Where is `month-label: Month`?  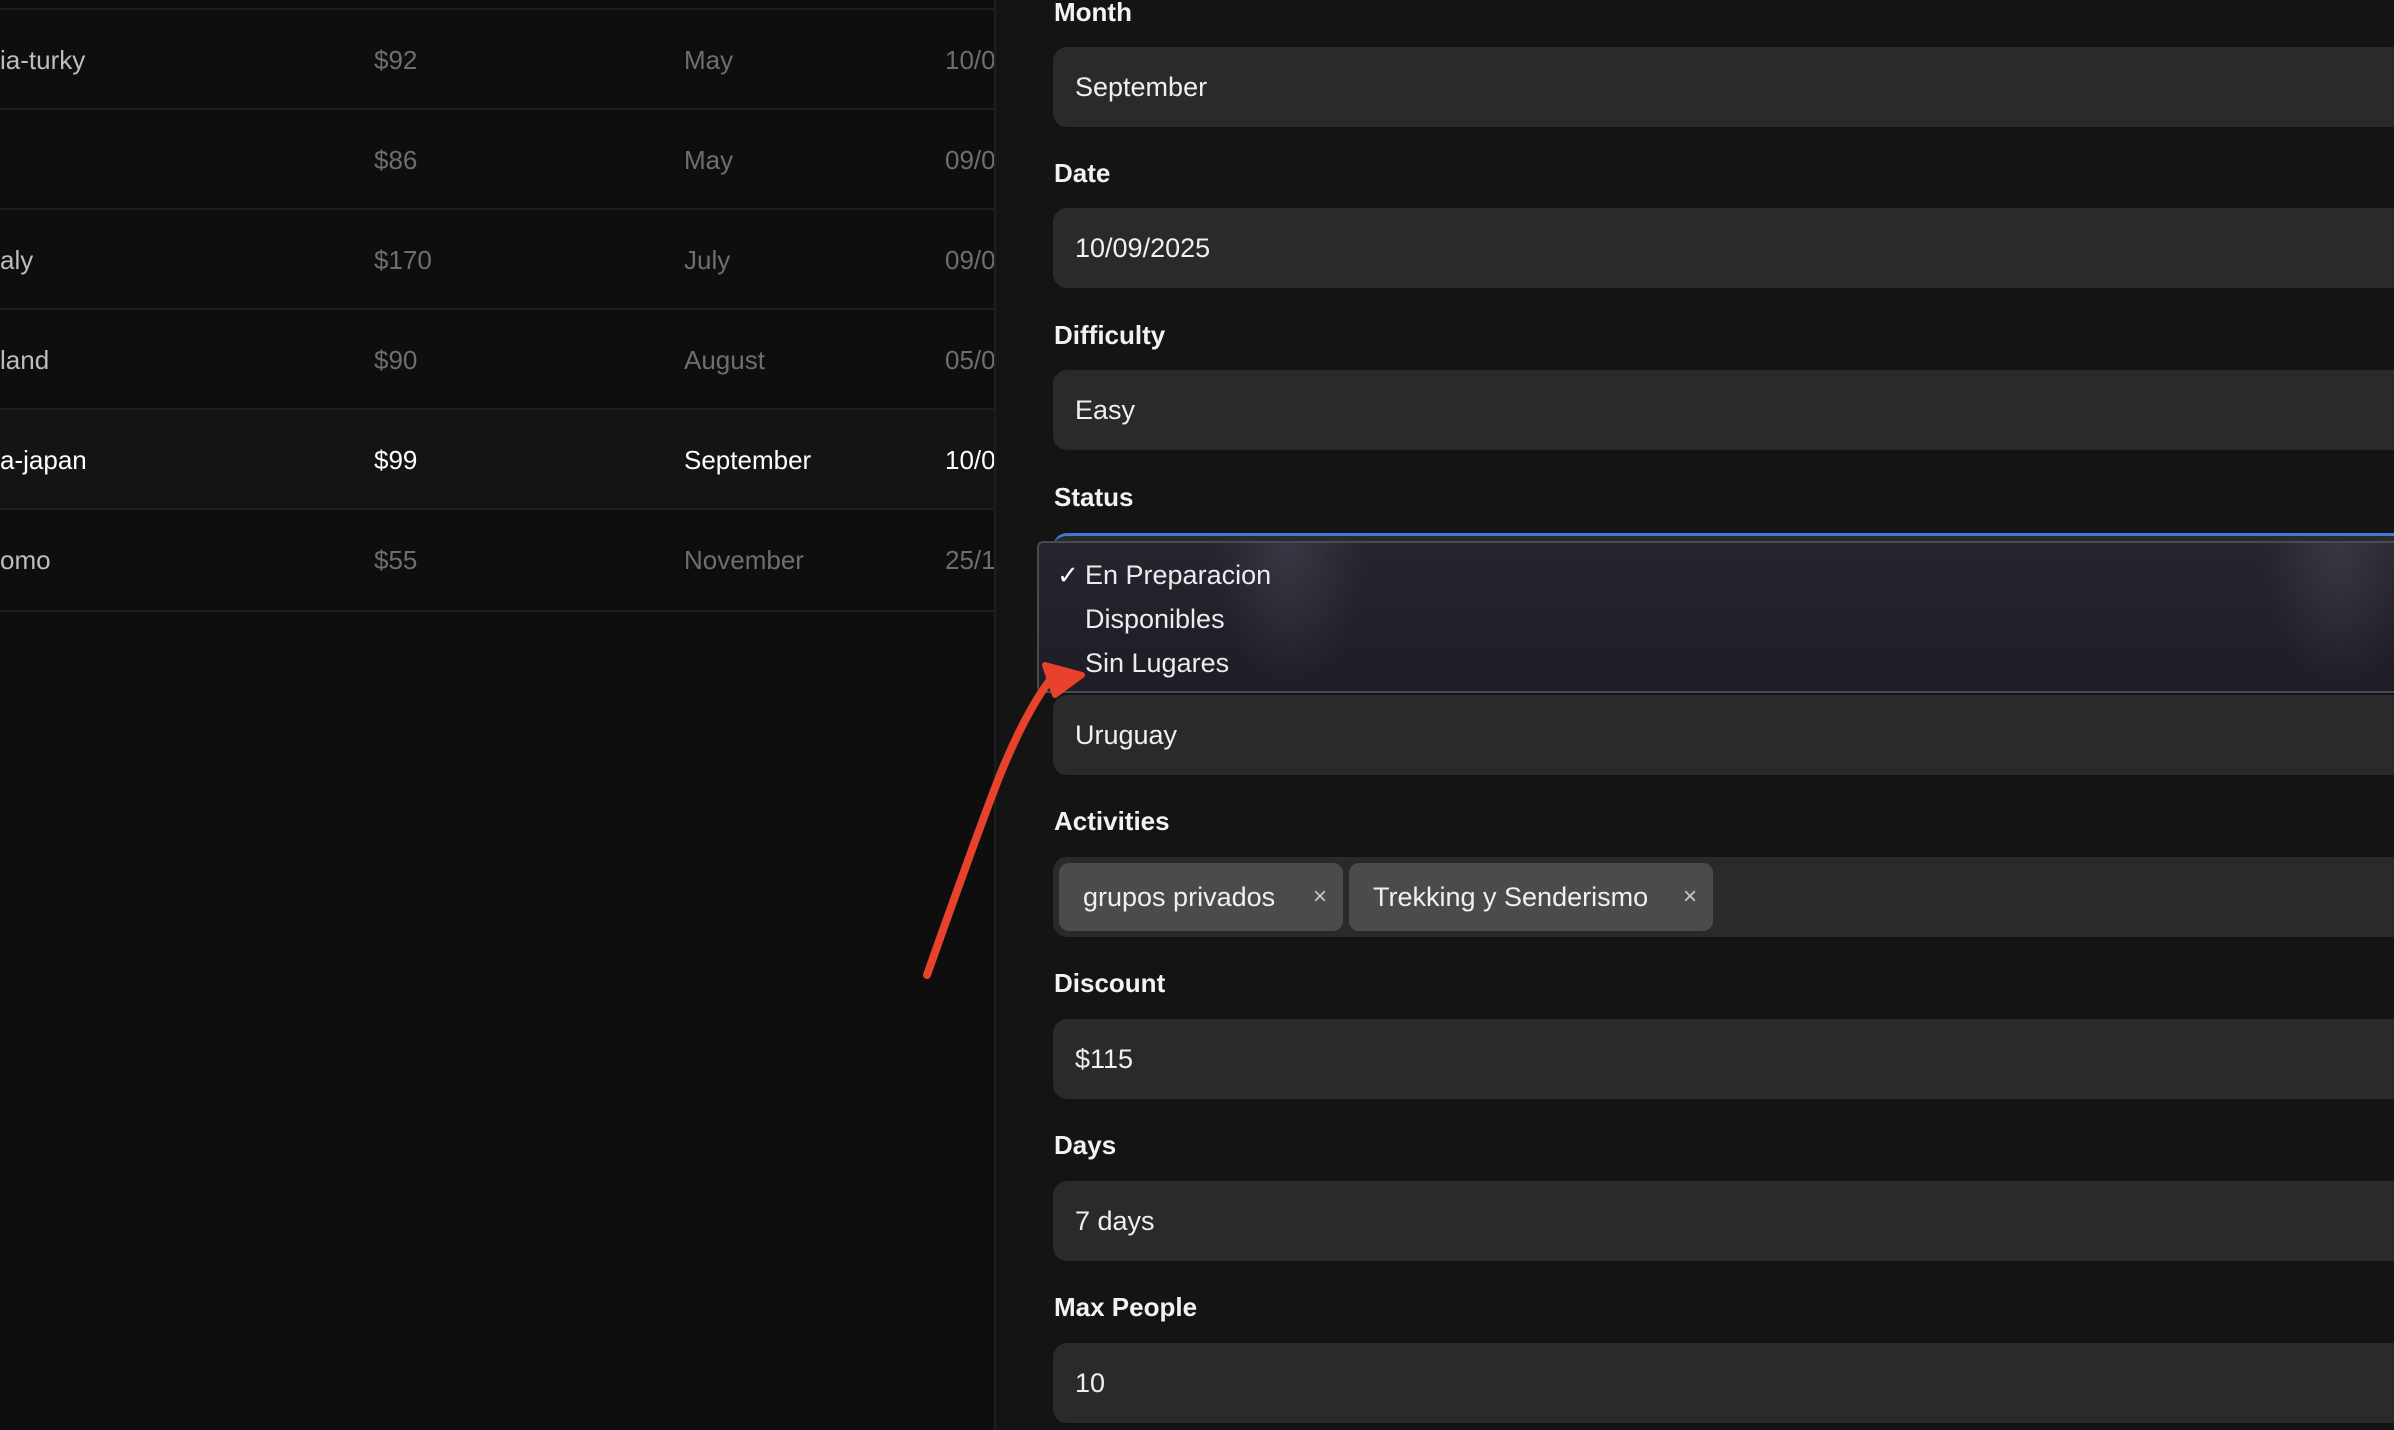
month-label: Month is located at coordinates (1093, 13).